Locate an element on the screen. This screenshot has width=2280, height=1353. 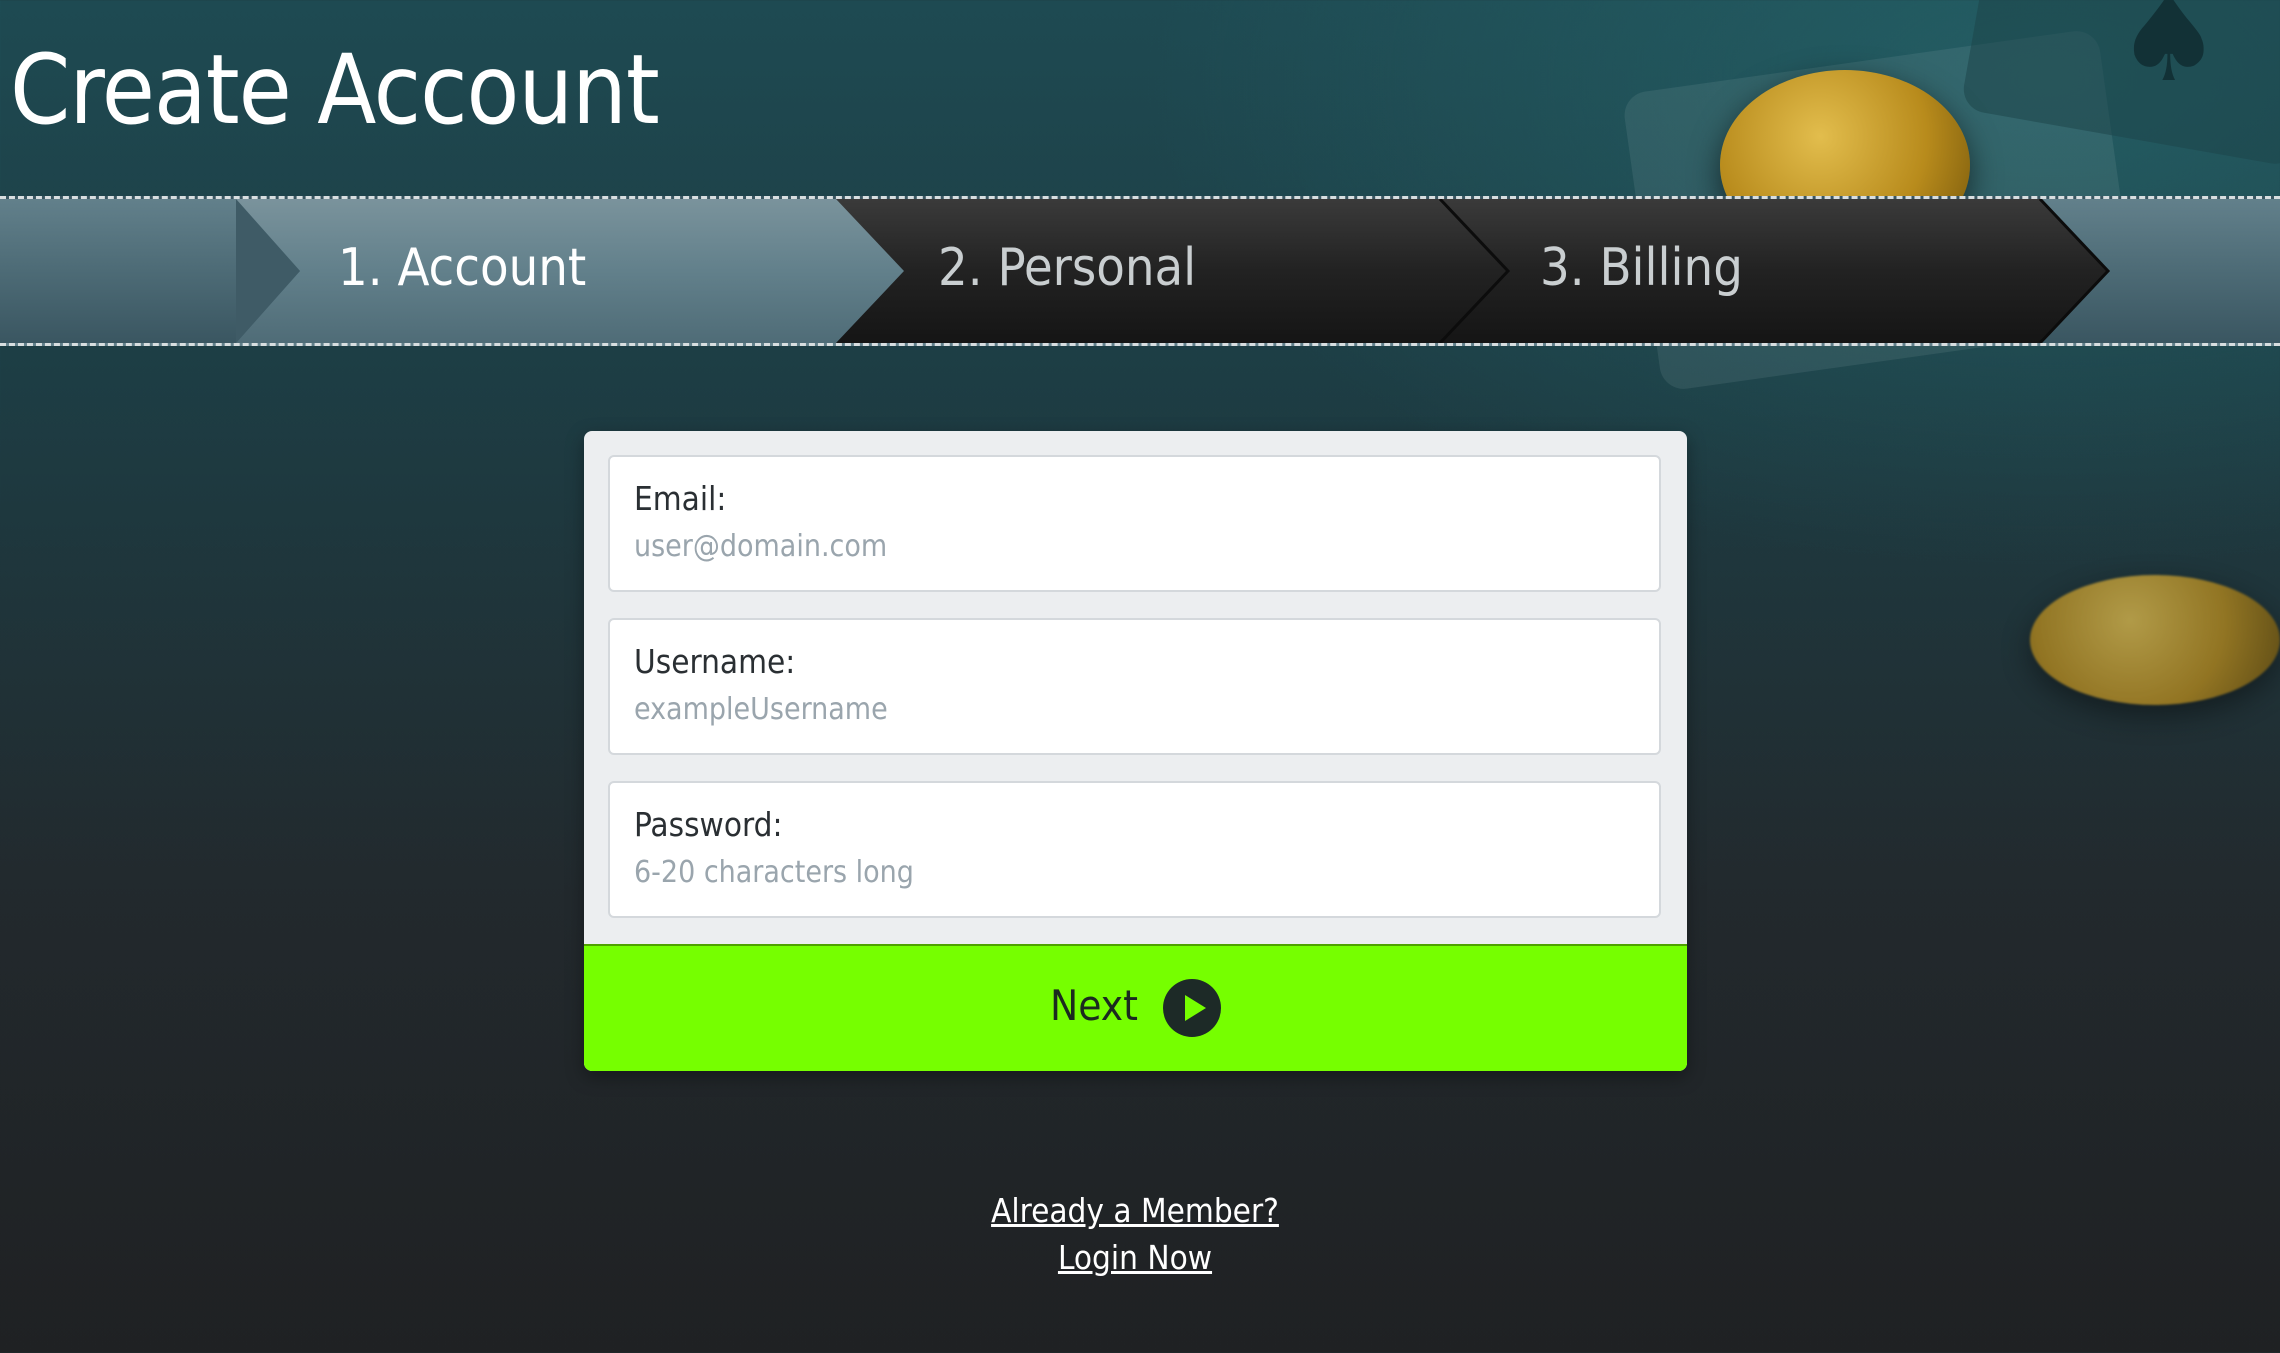
email-field: Email: is located at coordinates (1134, 523).